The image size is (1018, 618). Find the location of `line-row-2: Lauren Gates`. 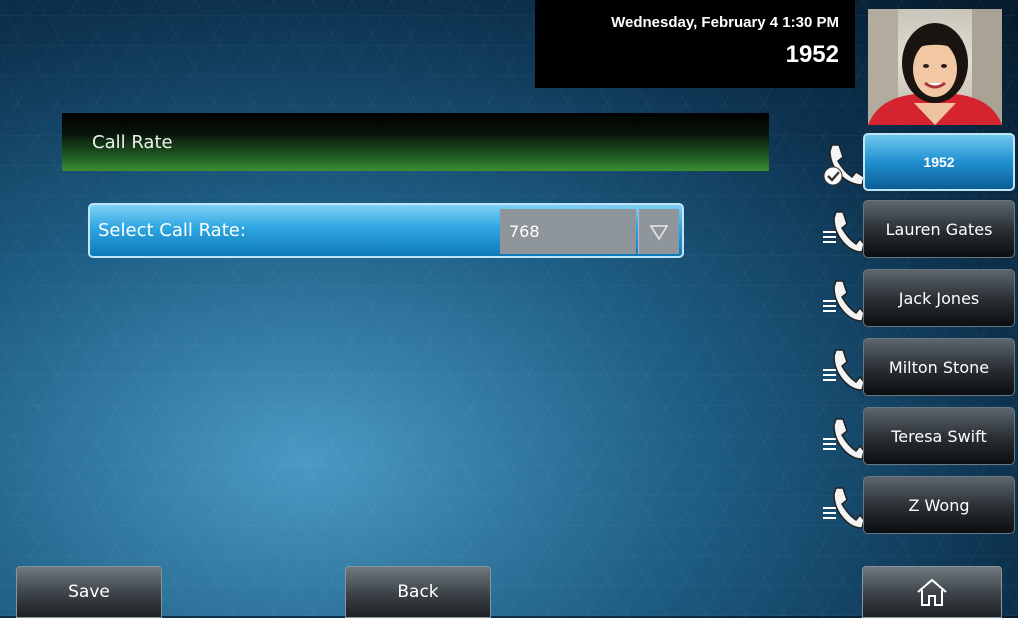

line-row-2: Lauren Gates is located at coordinates (920, 229).